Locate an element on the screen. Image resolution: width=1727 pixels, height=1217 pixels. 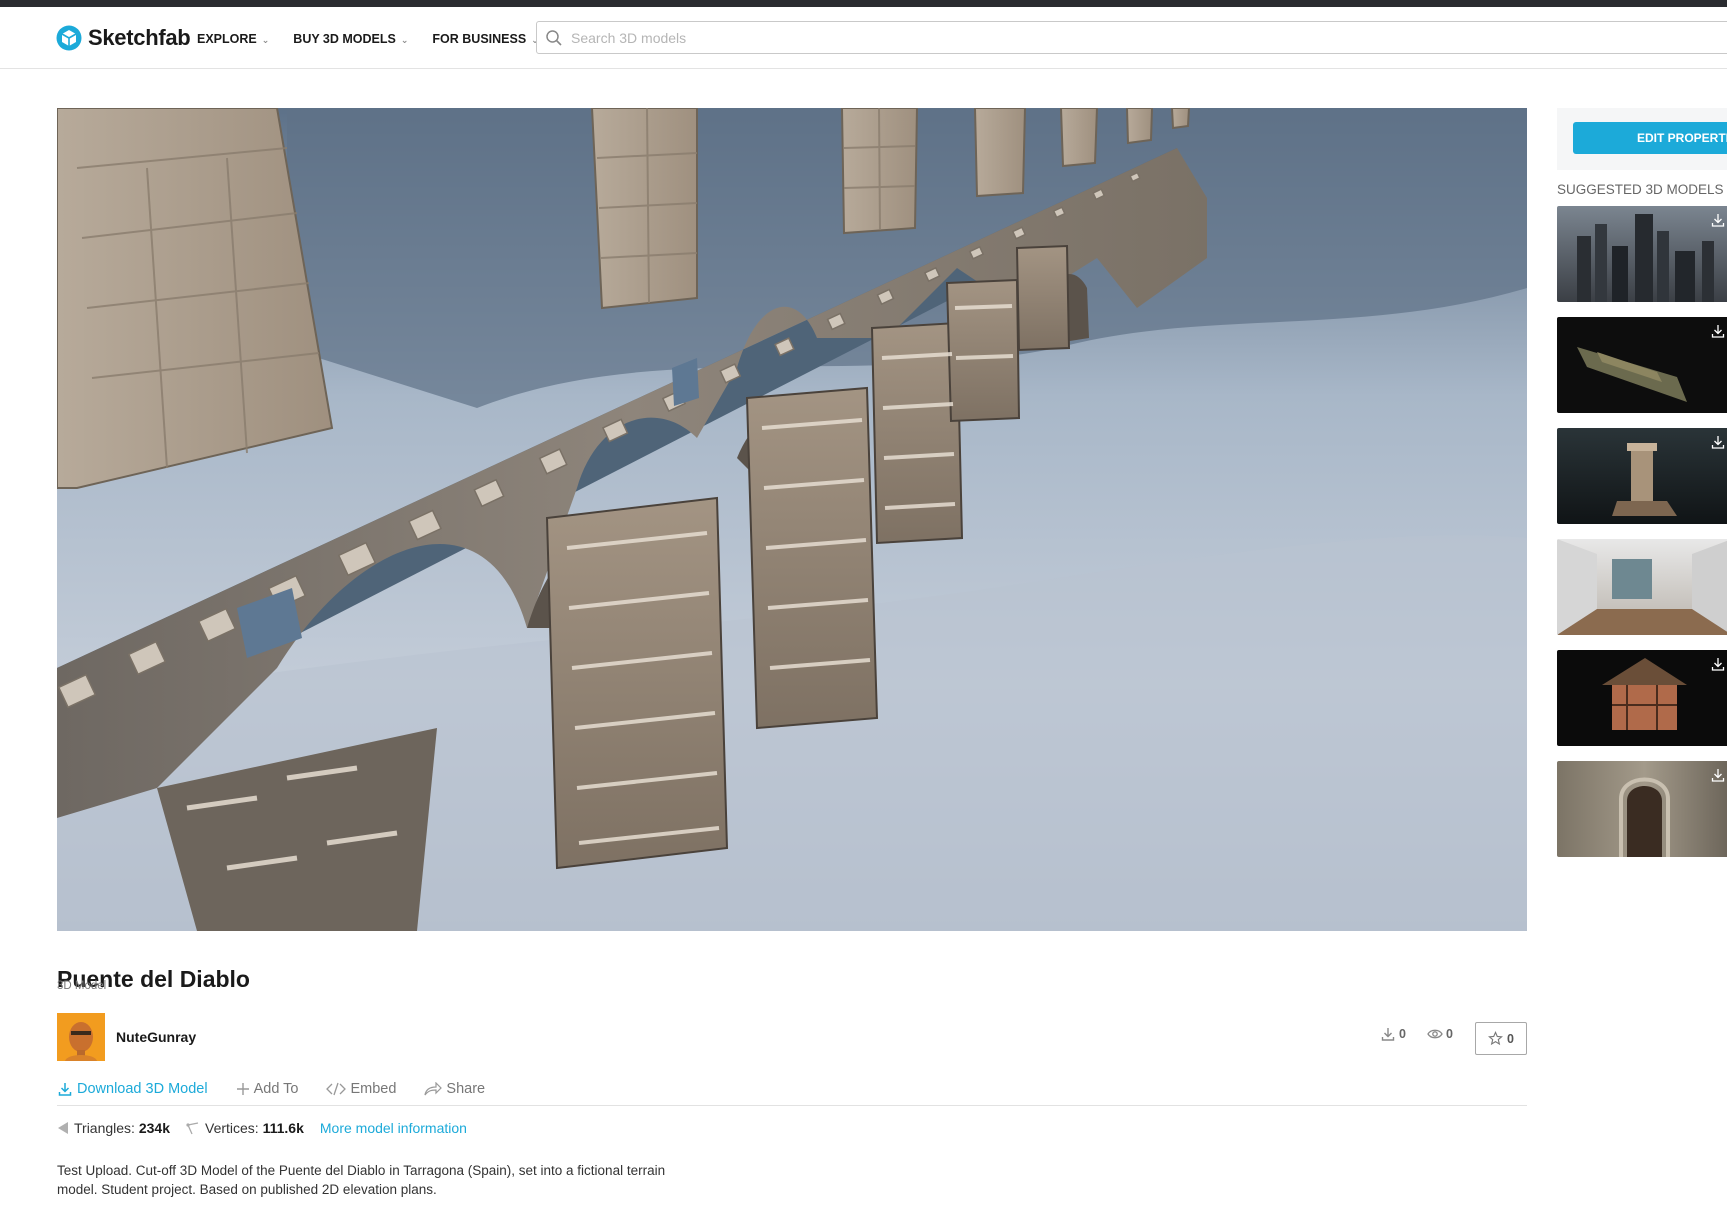
eye-icon is located at coordinates (1435, 1034).